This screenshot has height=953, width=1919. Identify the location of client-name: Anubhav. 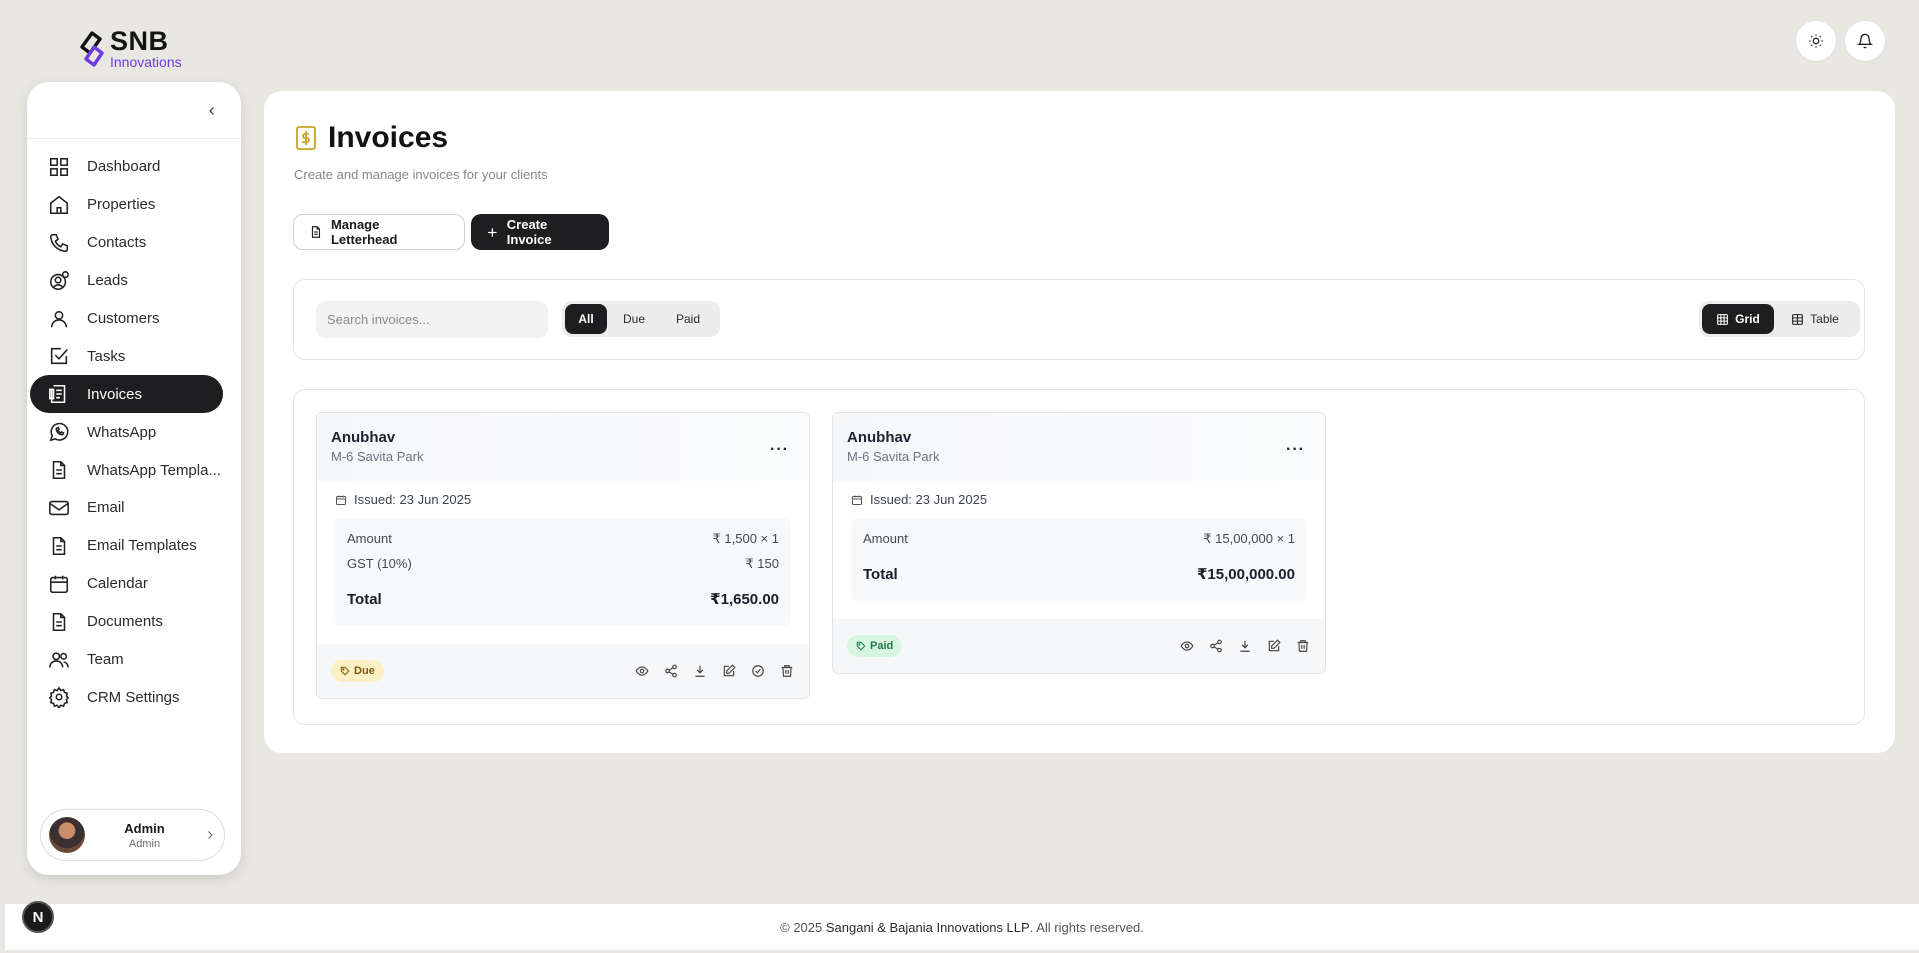
(879, 437).